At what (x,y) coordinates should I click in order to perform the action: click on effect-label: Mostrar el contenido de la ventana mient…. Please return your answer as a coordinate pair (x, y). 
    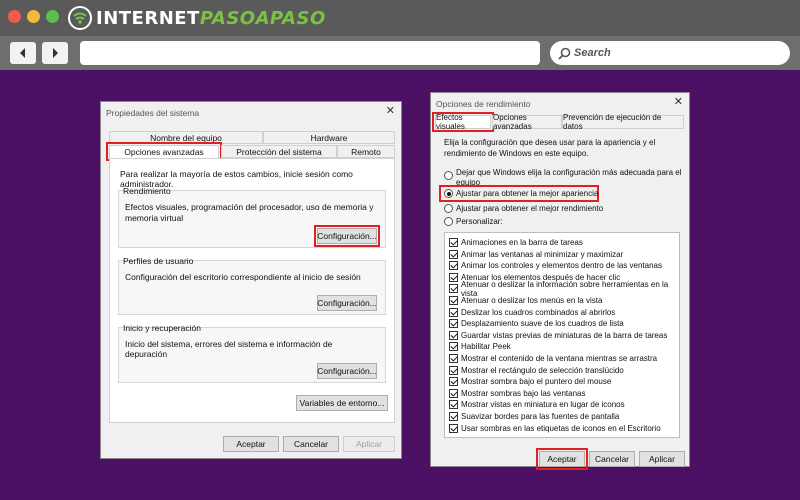
    Looking at the image, I should click on (559, 358).